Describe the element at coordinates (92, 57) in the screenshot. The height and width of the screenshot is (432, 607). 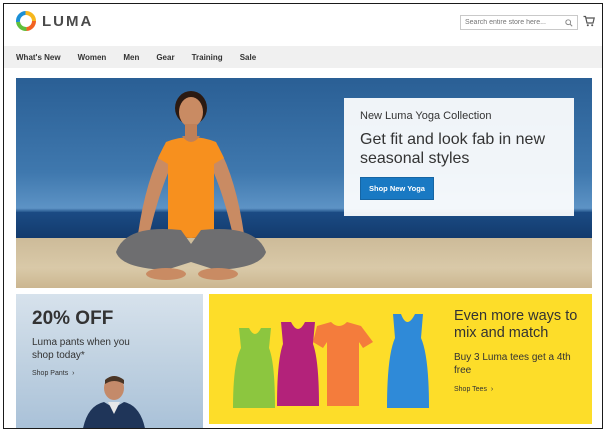
I see `nav-item-women: Women` at that location.